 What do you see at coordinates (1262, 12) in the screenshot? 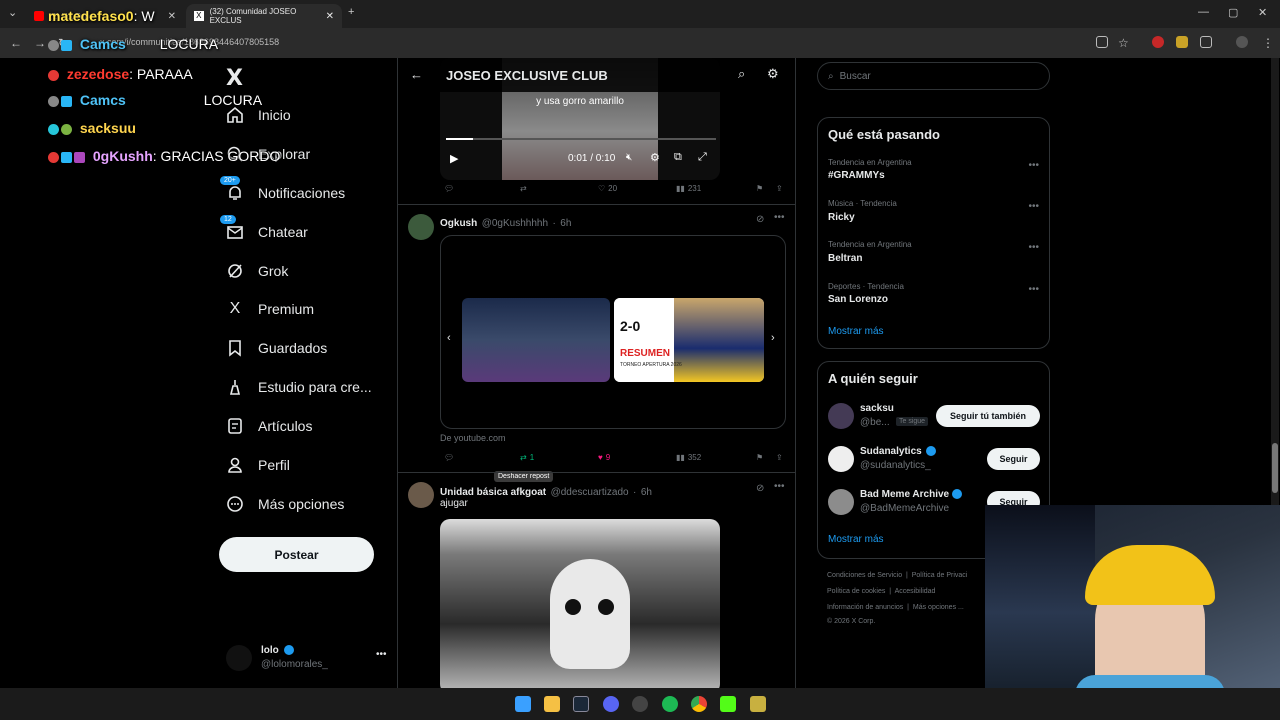
I see `close-window-icon: ✕` at bounding box center [1262, 12].